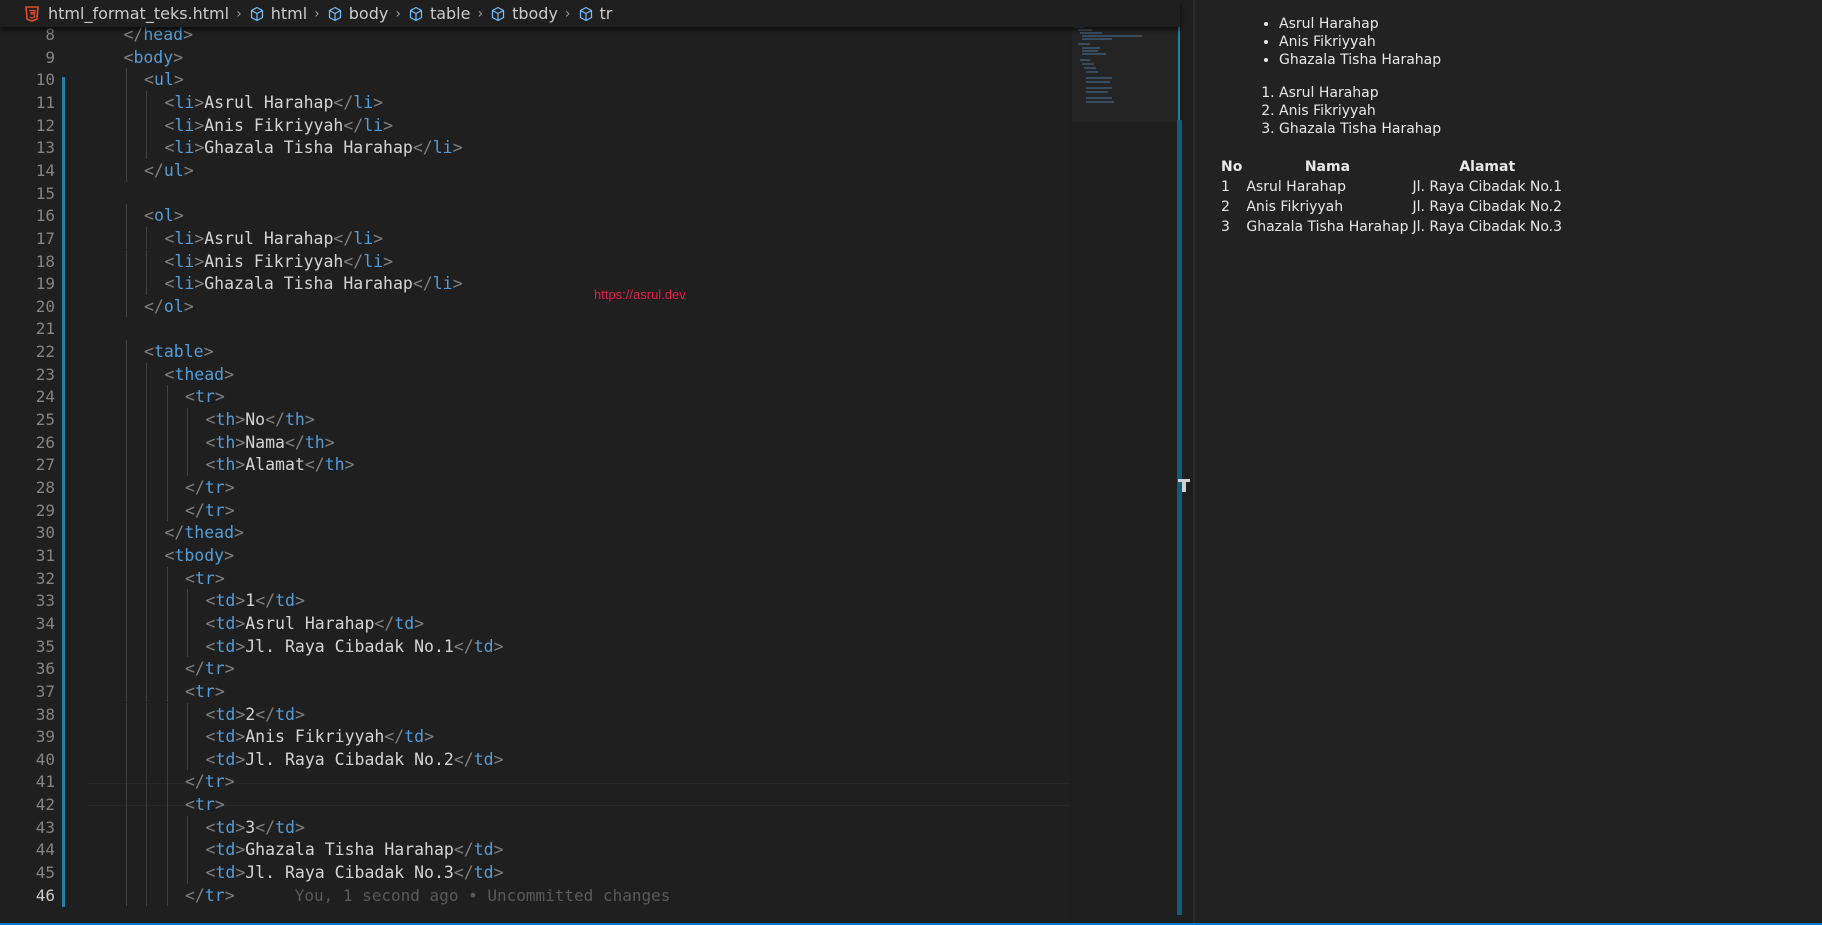 The height and width of the screenshot is (925, 1822). What do you see at coordinates (355, 759) in the screenshot?
I see `code-line: <td>Jl. Raya Cibadak No.2</td>` at bounding box center [355, 759].